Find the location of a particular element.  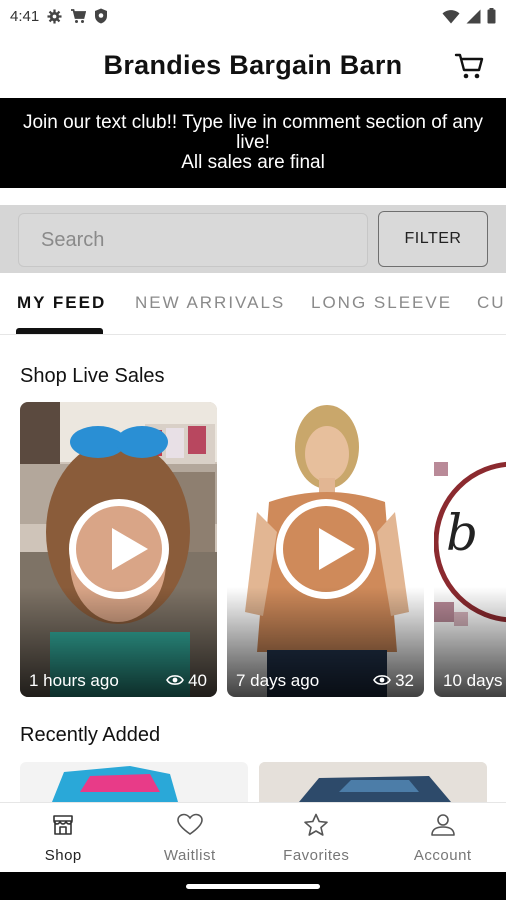

search-bar: FILTER is located at coordinates (253, 239).